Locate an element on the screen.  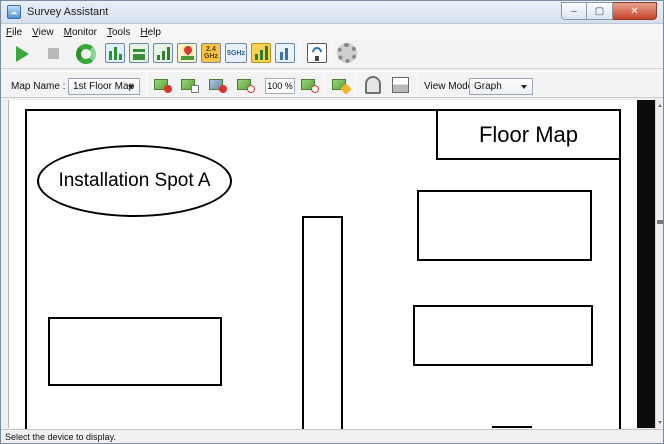
add-map-icon is located at coordinates (163, 85).